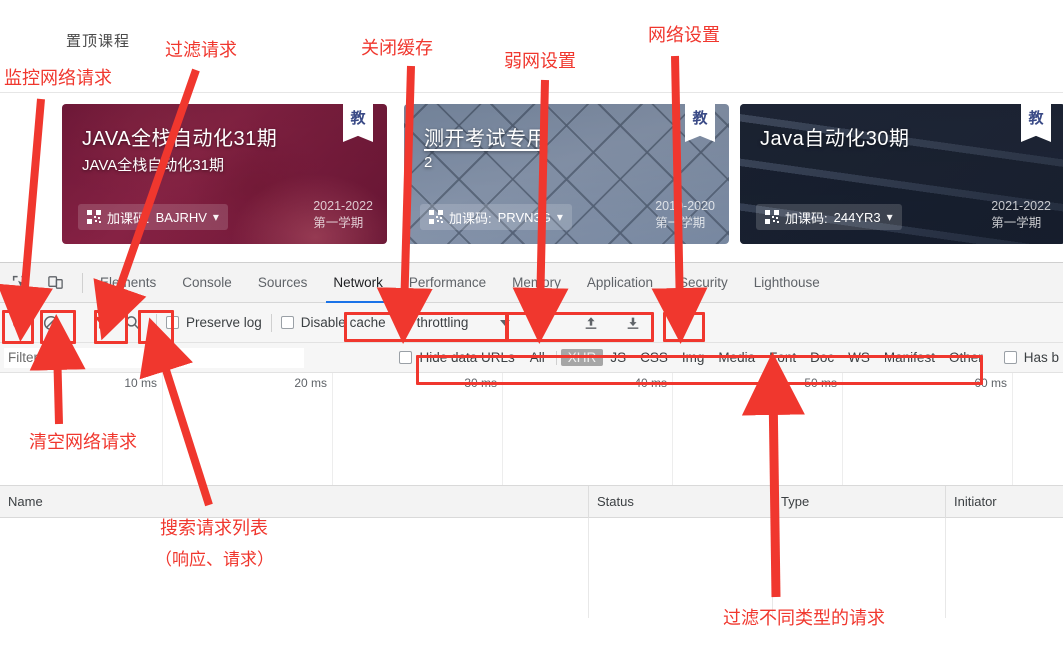  I want to click on course-card: JAVA全栈自动化31期 JAVA全栈自动化31期 加课码: BAJRHV ▾, so click(224, 174).